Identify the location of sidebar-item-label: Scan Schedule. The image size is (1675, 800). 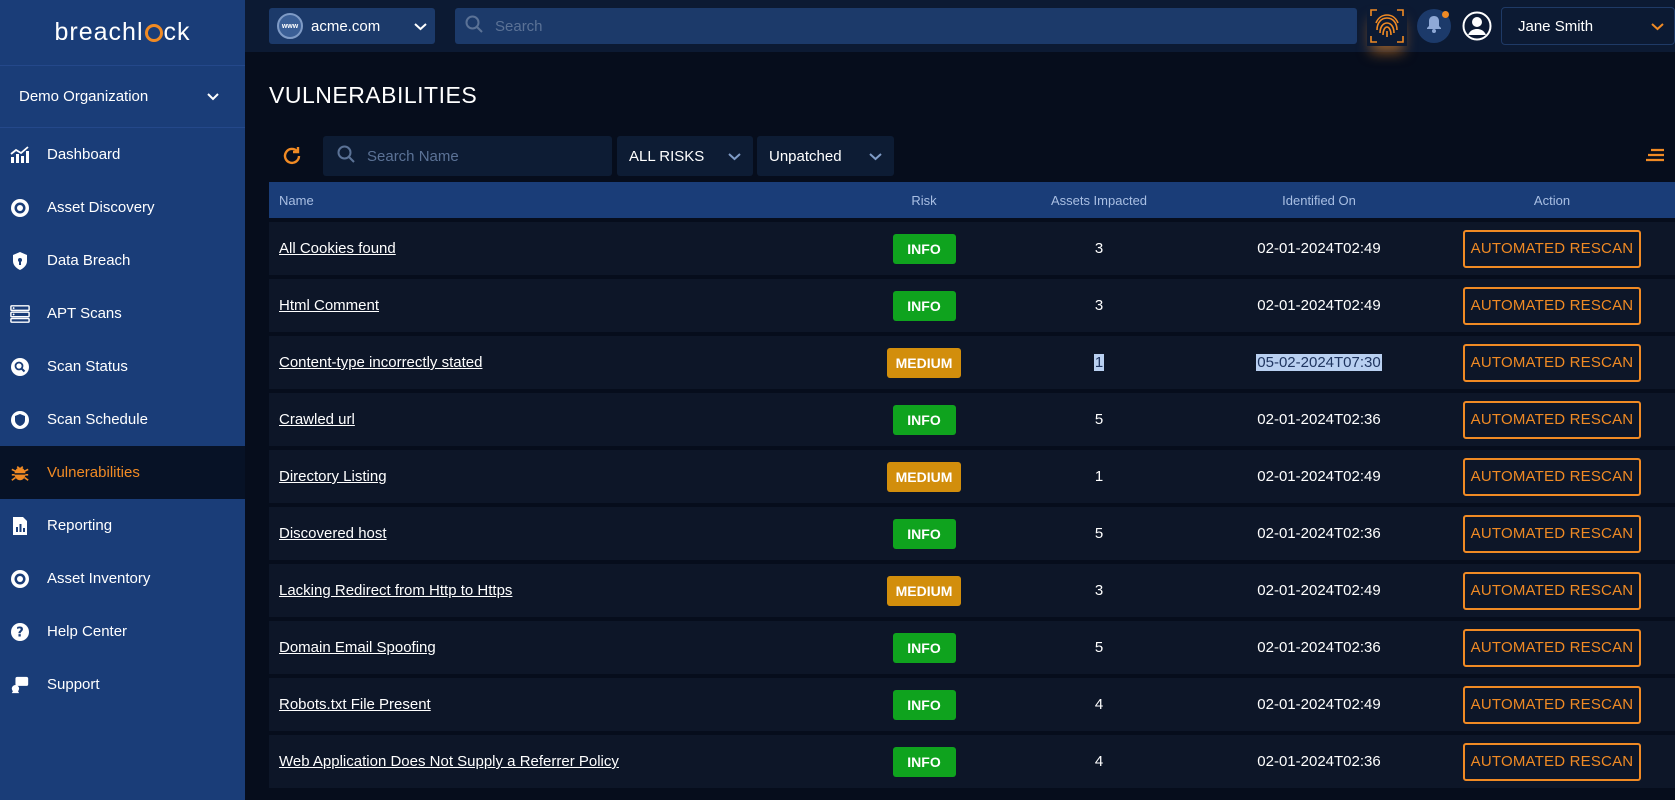
(97, 419).